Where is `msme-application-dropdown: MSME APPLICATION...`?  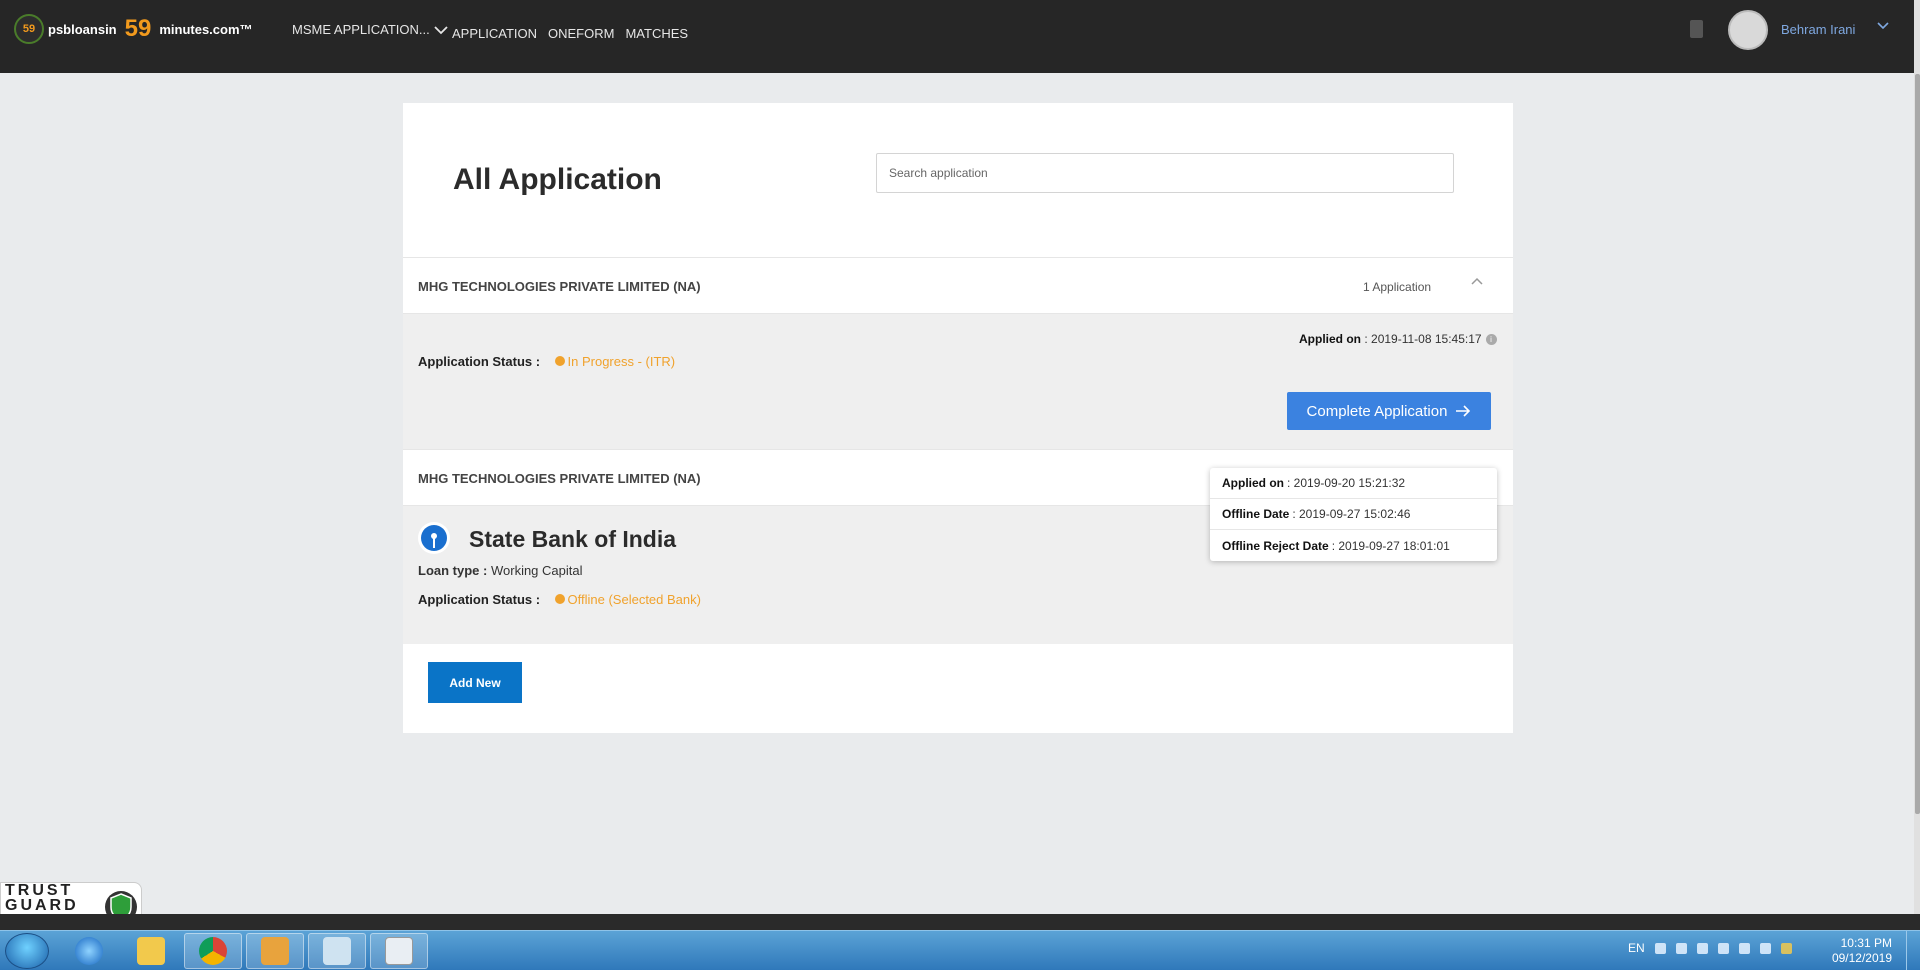 msme-application-dropdown: MSME APPLICATION... is located at coordinates (370, 29).